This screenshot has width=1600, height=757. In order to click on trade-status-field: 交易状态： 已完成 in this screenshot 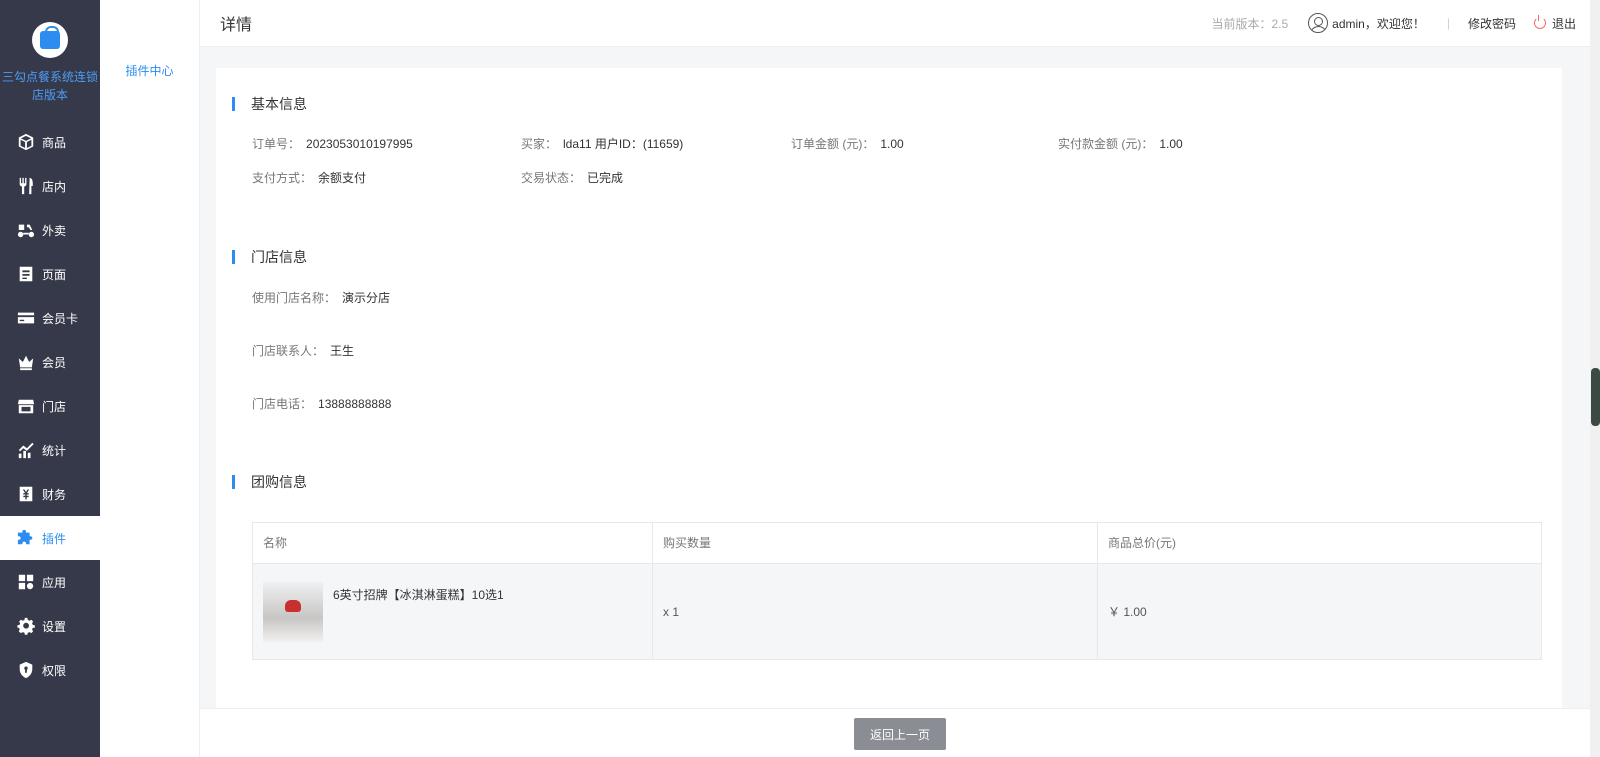, I will do `click(572, 178)`.